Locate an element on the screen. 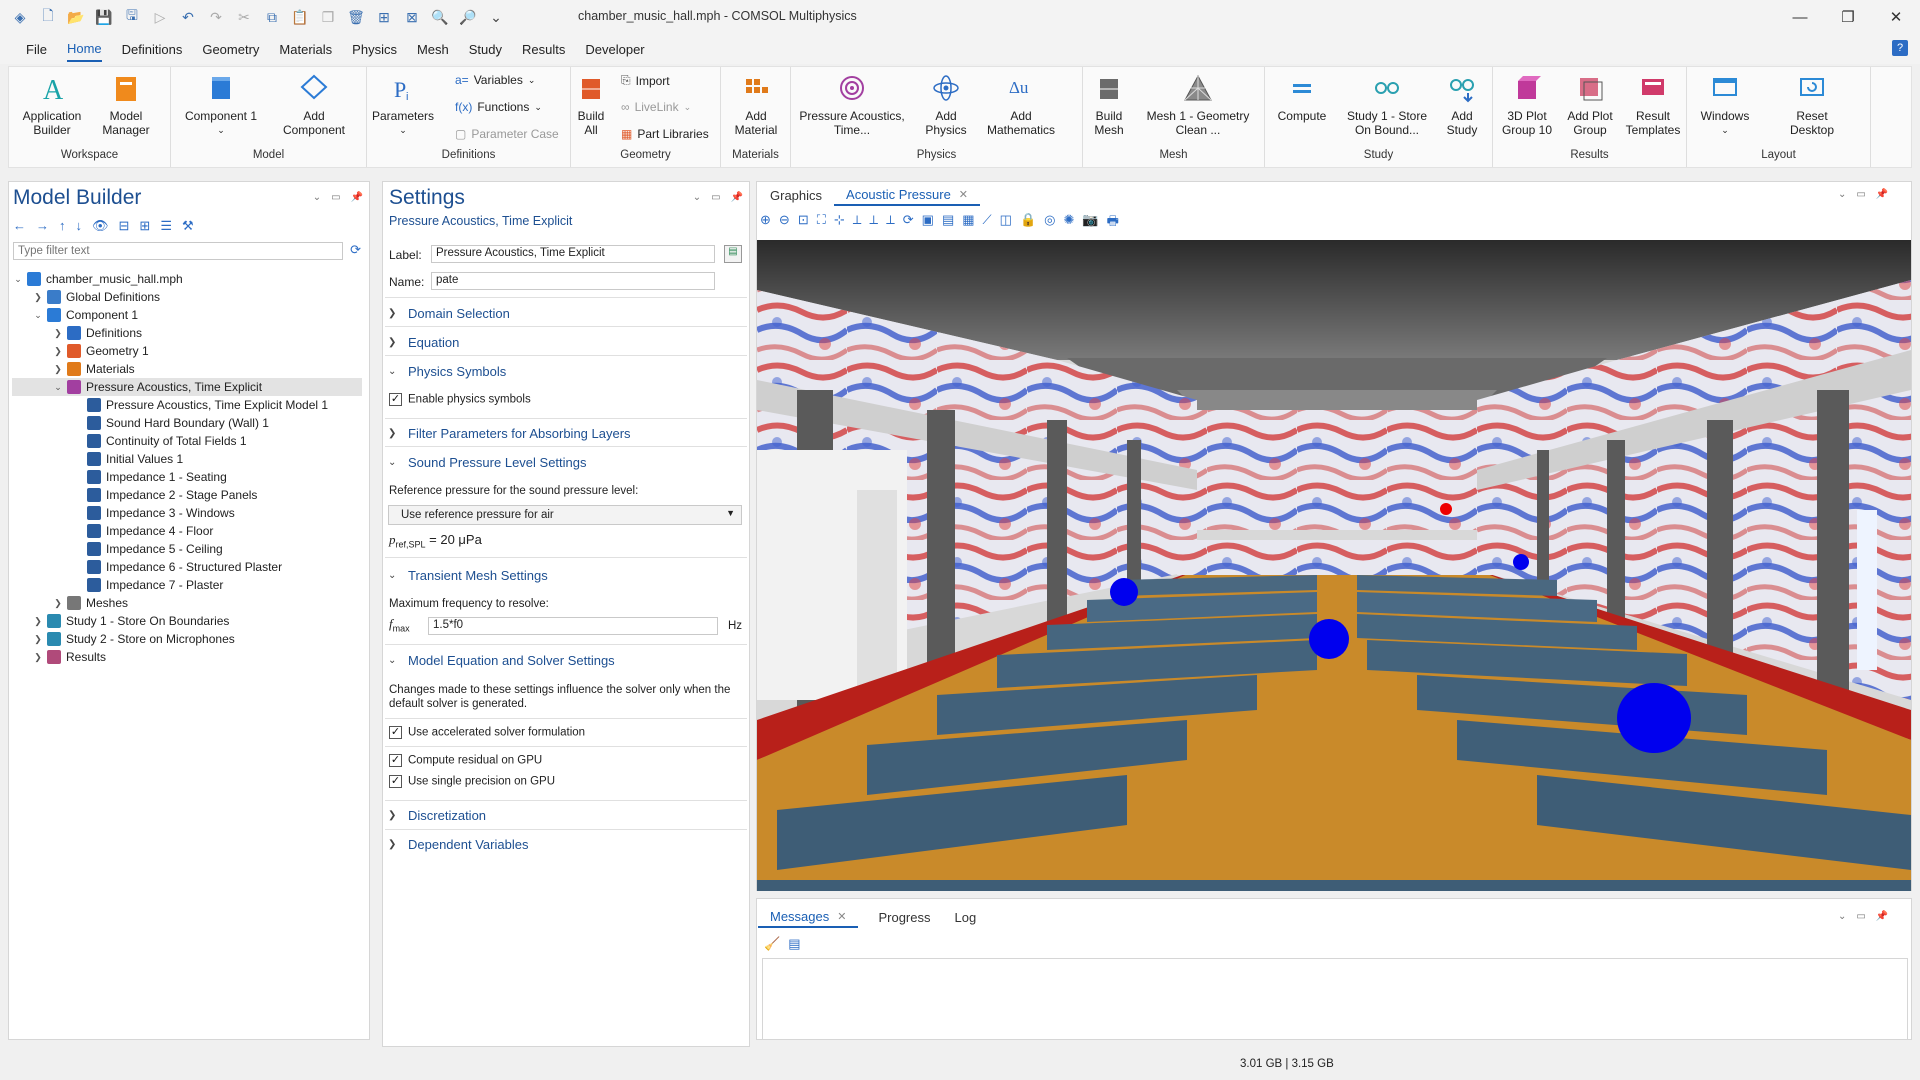 This screenshot has height=1080, width=1920. paste-icon: 📋 is located at coordinates (300, 17).